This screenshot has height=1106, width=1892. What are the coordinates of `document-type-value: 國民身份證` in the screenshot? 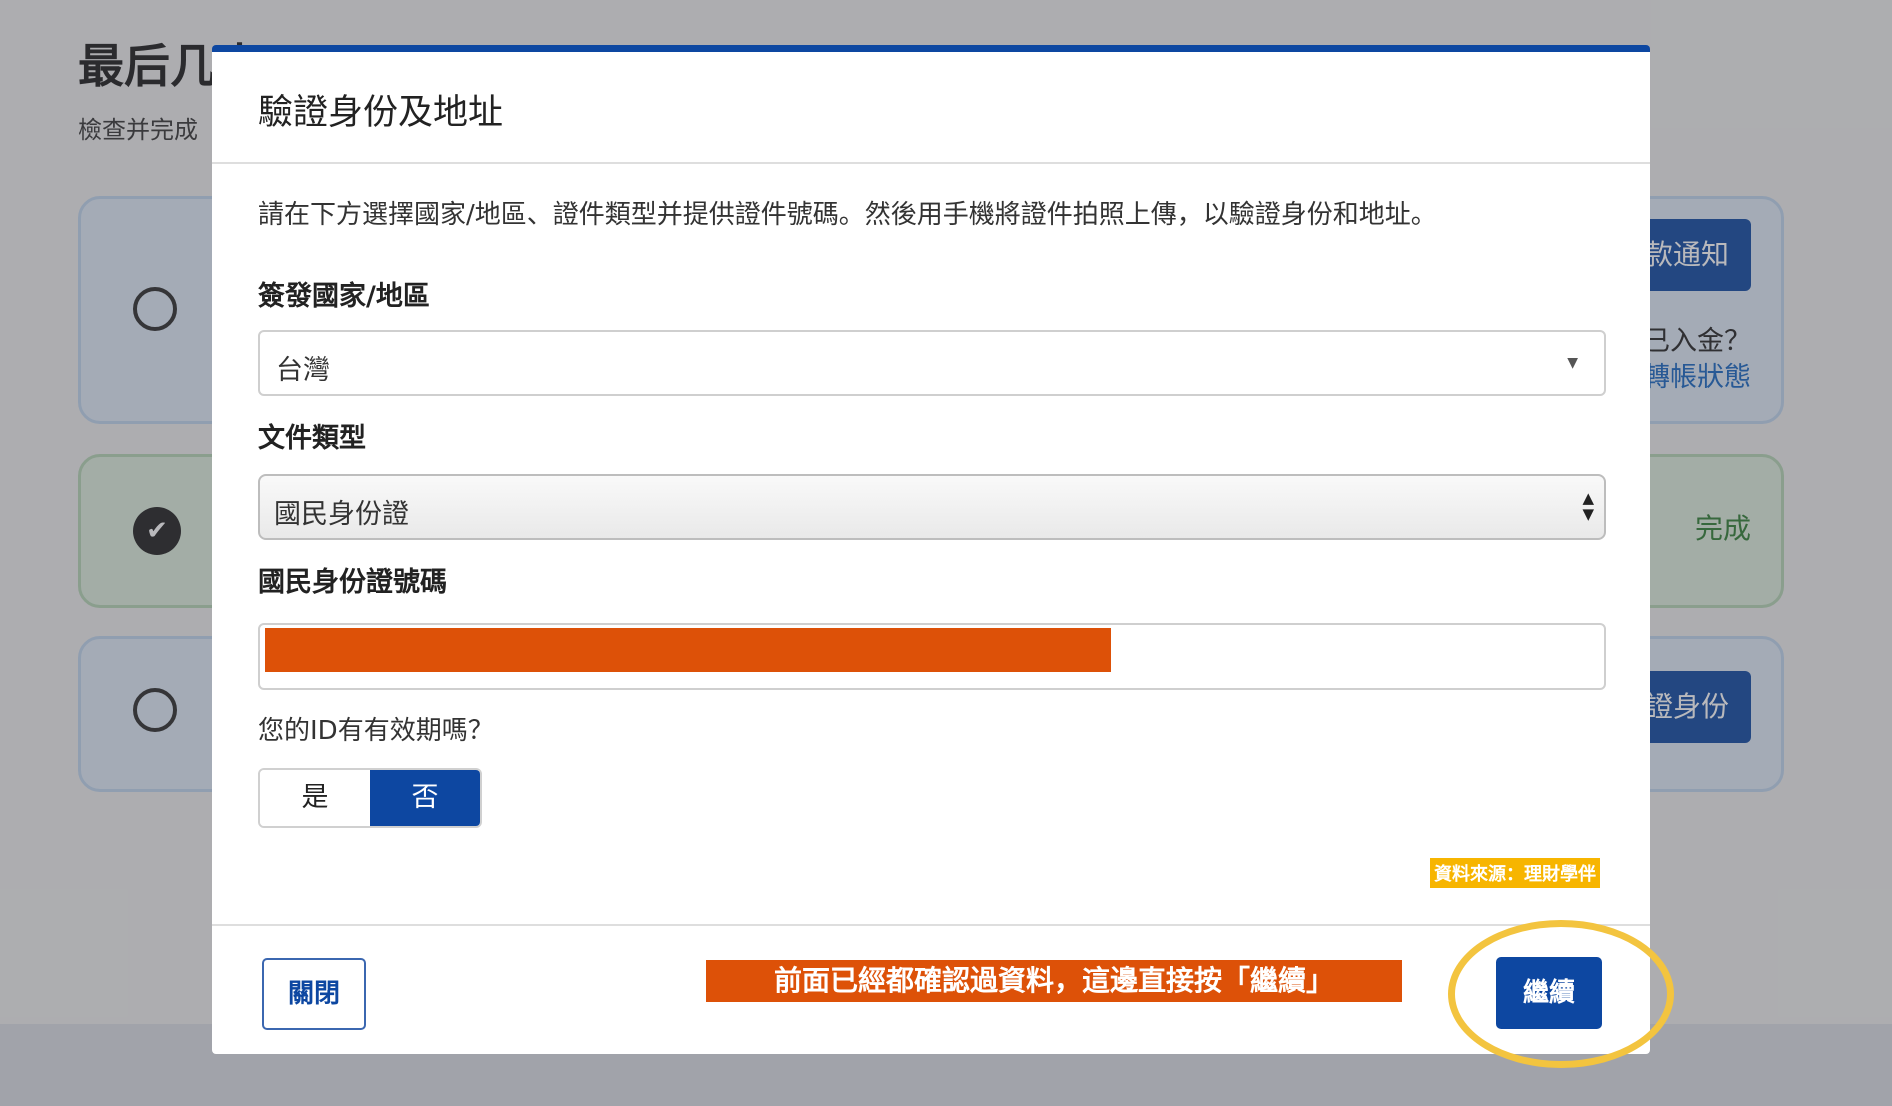 It's located at (341, 514).